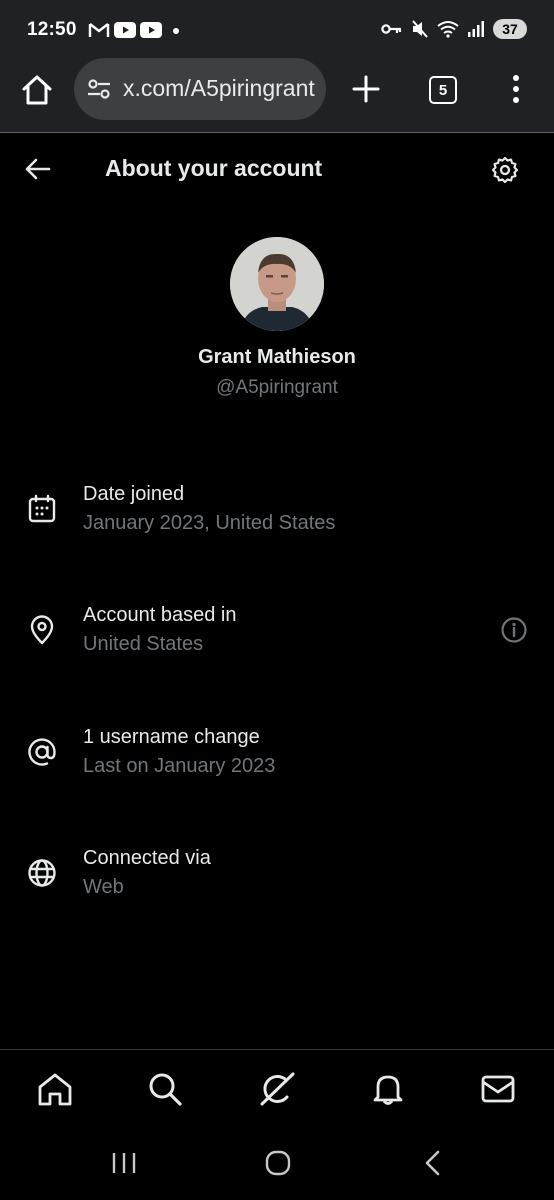 The width and height of the screenshot is (554, 1200). Describe the element at coordinates (277, 387) in the screenshot. I see `profile-handle: @A5piringrant` at that location.